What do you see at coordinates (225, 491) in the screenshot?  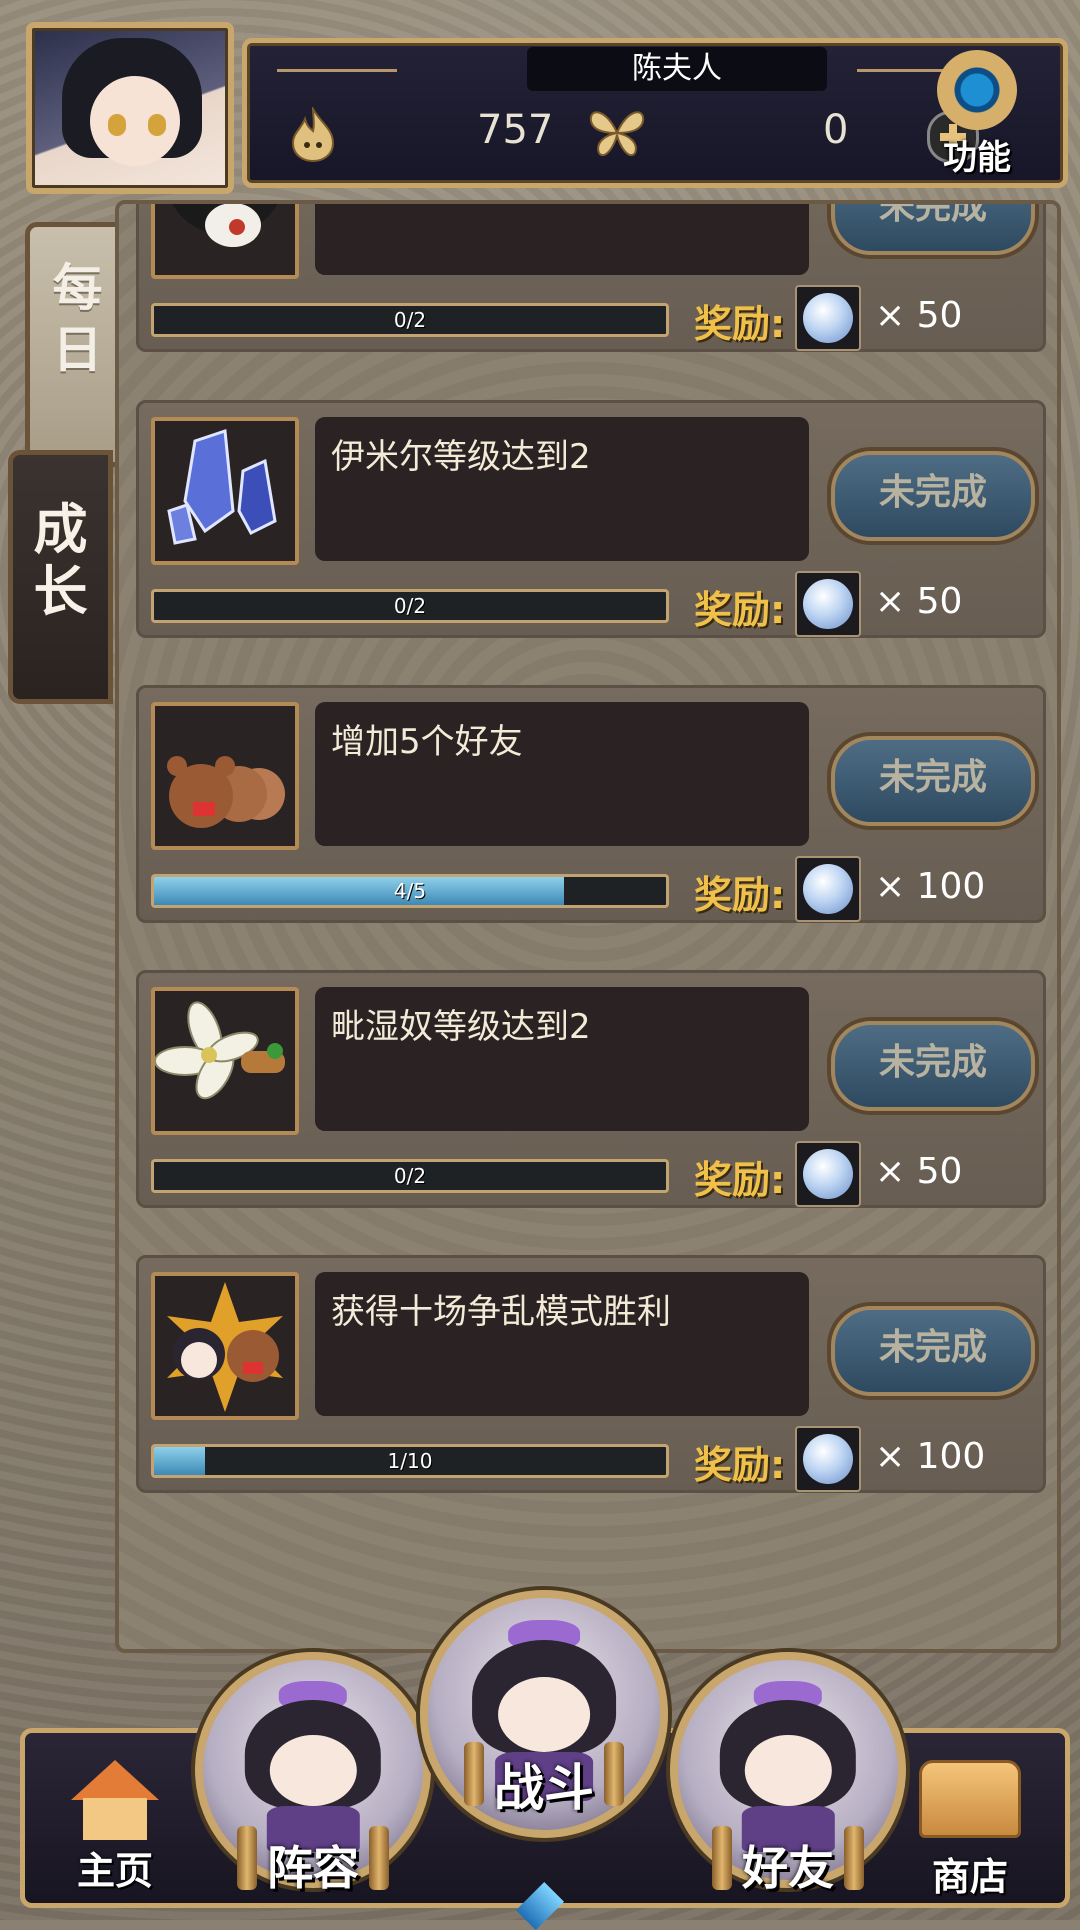 I see `crystal-icon` at bounding box center [225, 491].